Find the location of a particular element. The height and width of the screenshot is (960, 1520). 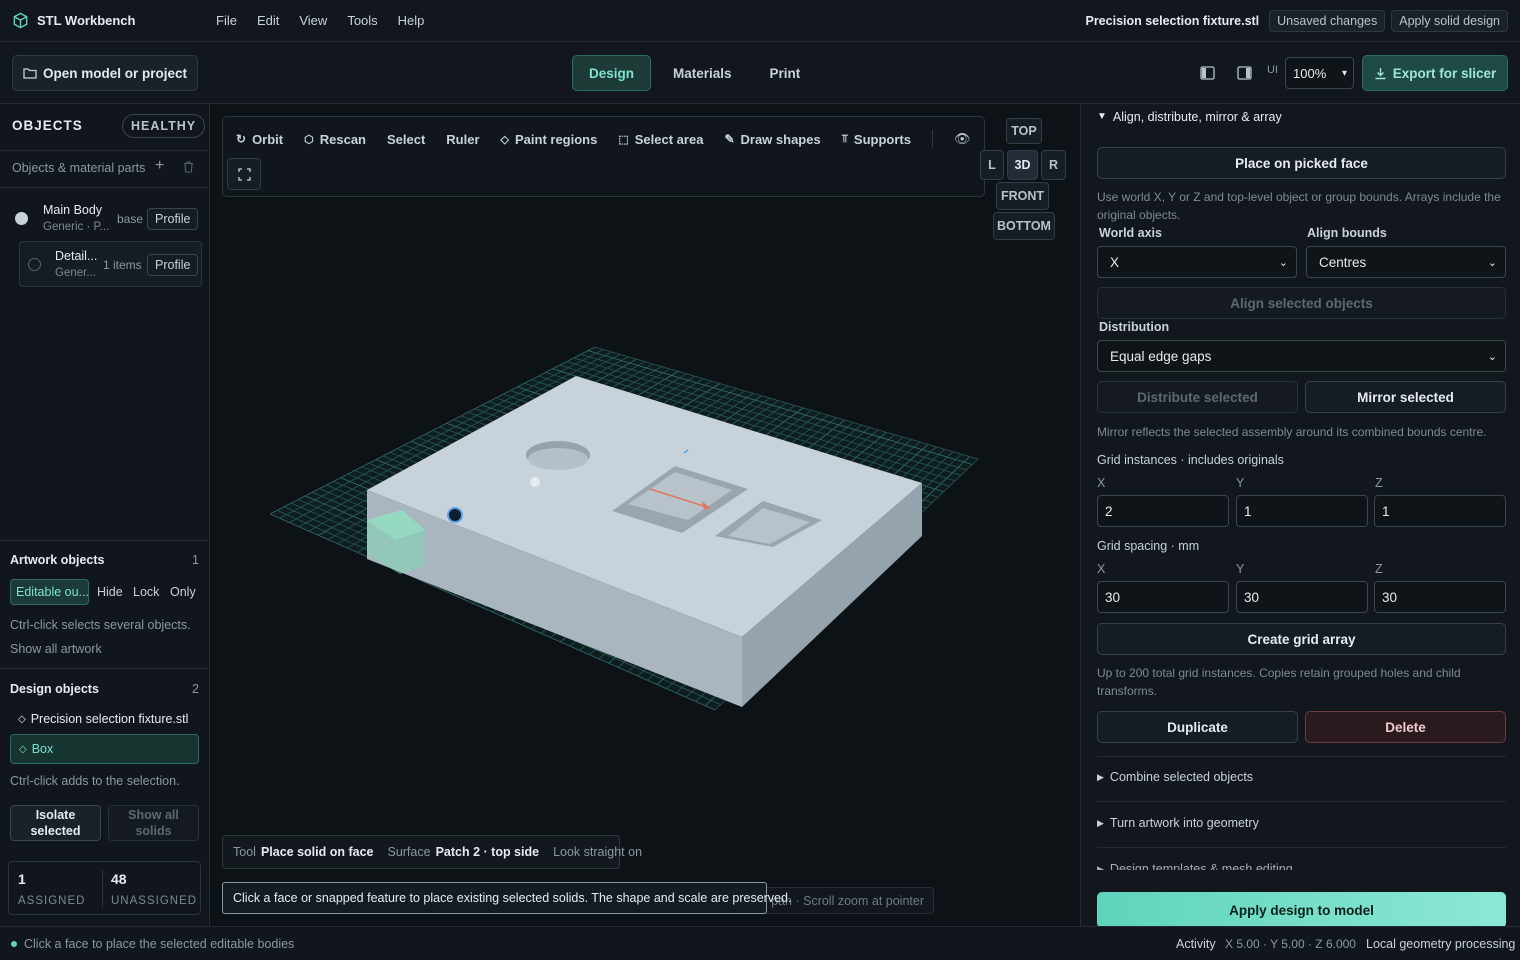

section-artwork-geometry-header: ▶ Turn artwork into geometry is located at coordinates (1178, 823).